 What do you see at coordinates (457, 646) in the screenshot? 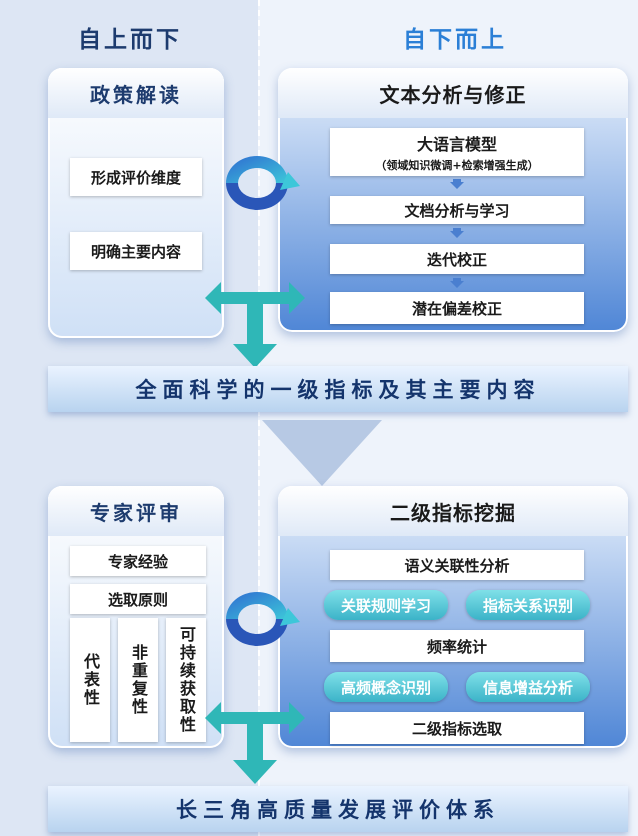
I see `frequency-statistics: 频率统计` at bounding box center [457, 646].